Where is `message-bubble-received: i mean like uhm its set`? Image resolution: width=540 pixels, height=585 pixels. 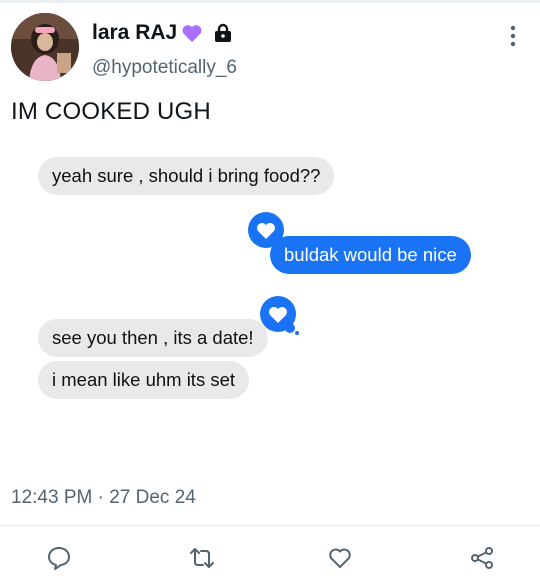 message-bubble-received: i mean like uhm its set is located at coordinates (144, 380).